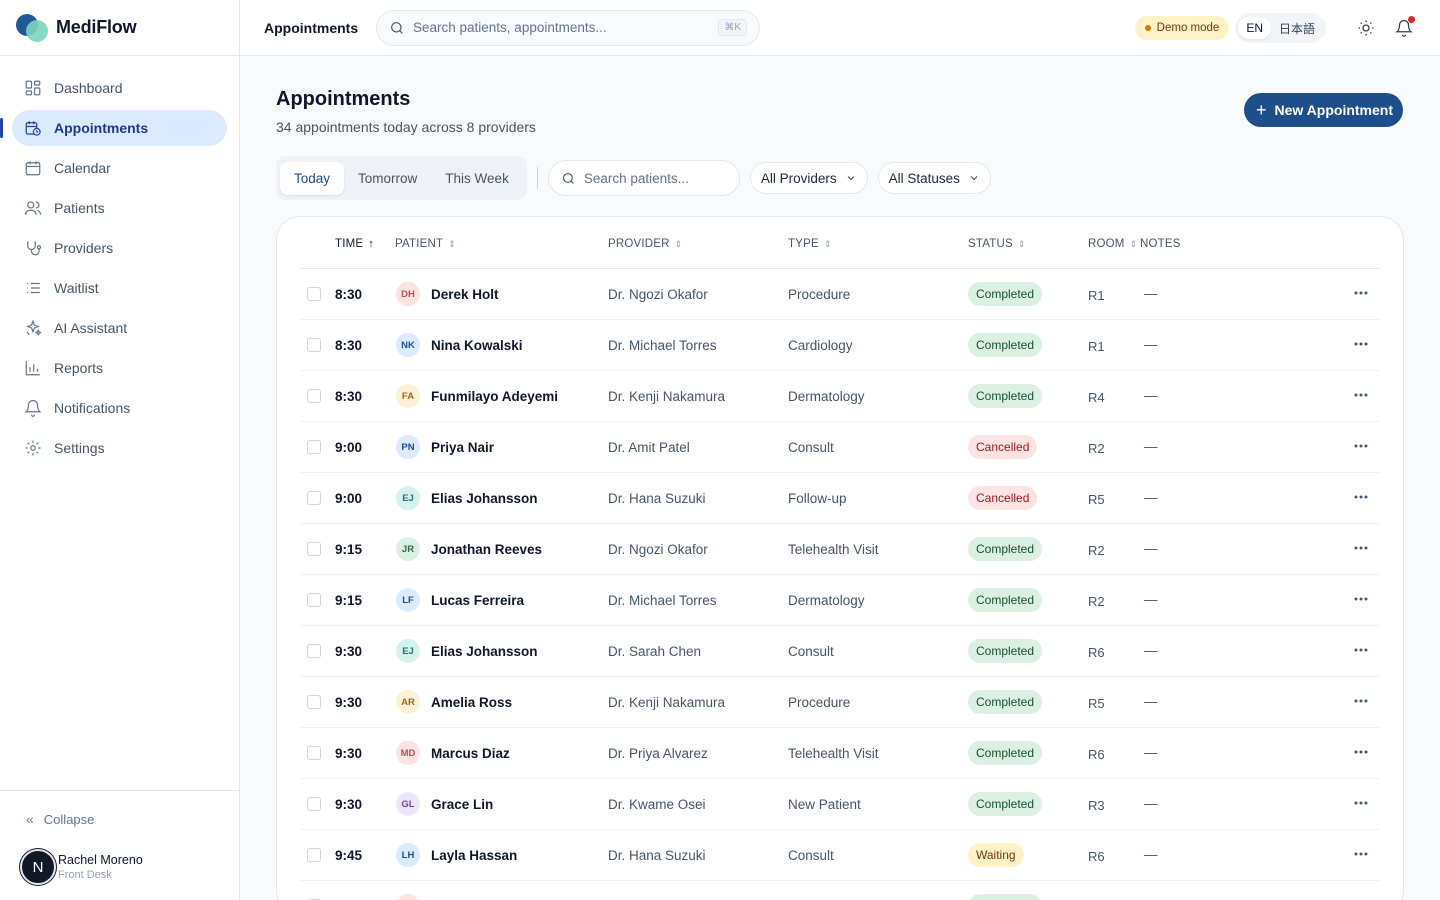 The height and width of the screenshot is (900, 1440). What do you see at coordinates (568, 27) in the screenshot?
I see `global-search-input: Search patients, appointments... ⌘K` at bounding box center [568, 27].